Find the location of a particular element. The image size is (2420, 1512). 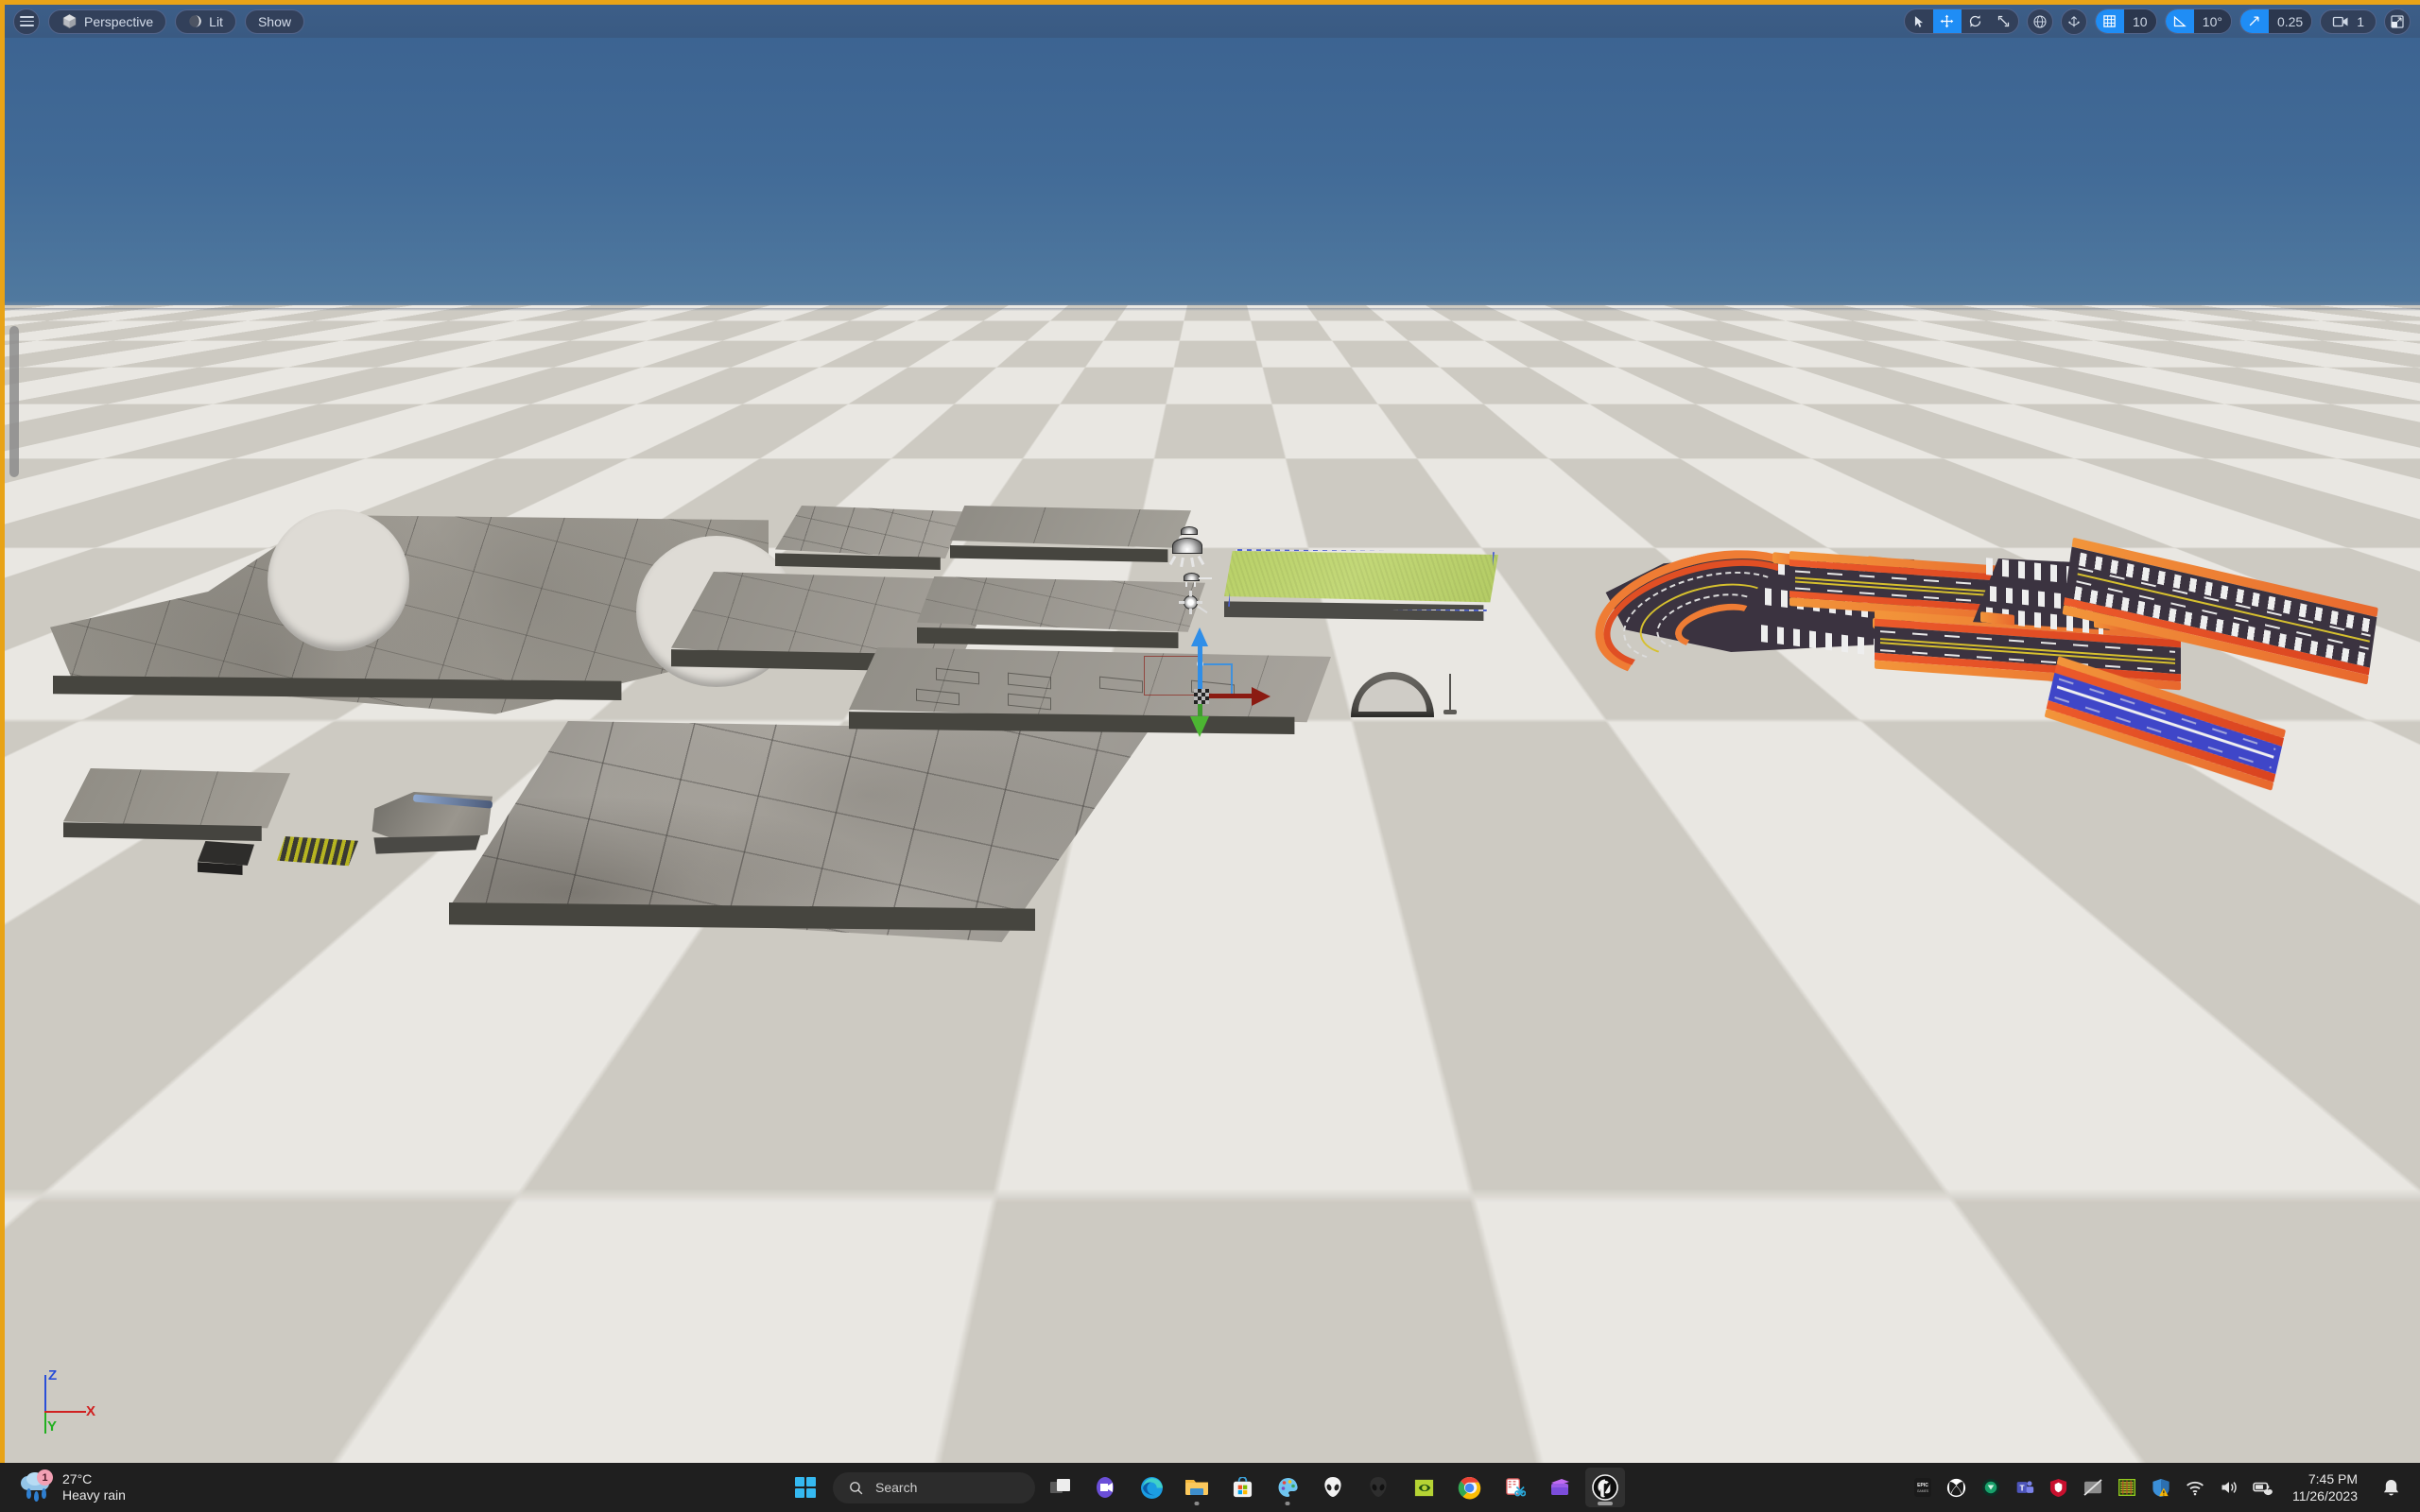

gizmo-axis-y-head is located at coordinates (1199, 726).